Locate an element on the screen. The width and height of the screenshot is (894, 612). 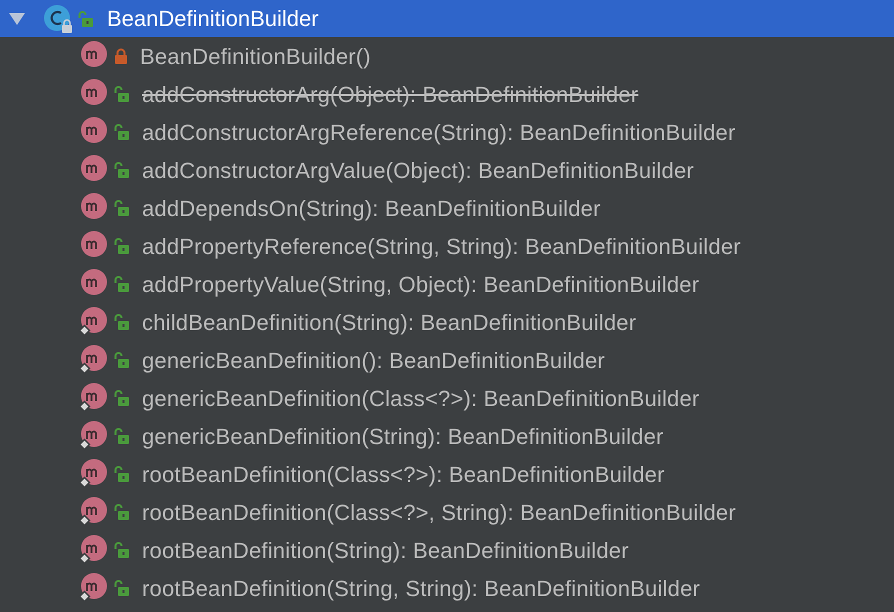
open-padlock-icon is located at coordinates (86, 18).